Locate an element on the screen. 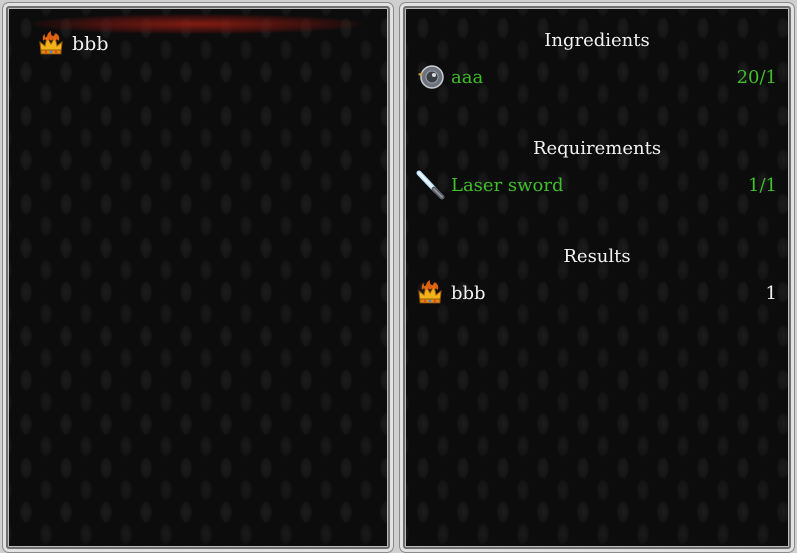 This screenshot has height=553, width=797. grey-orb-icon is located at coordinates (430, 77).